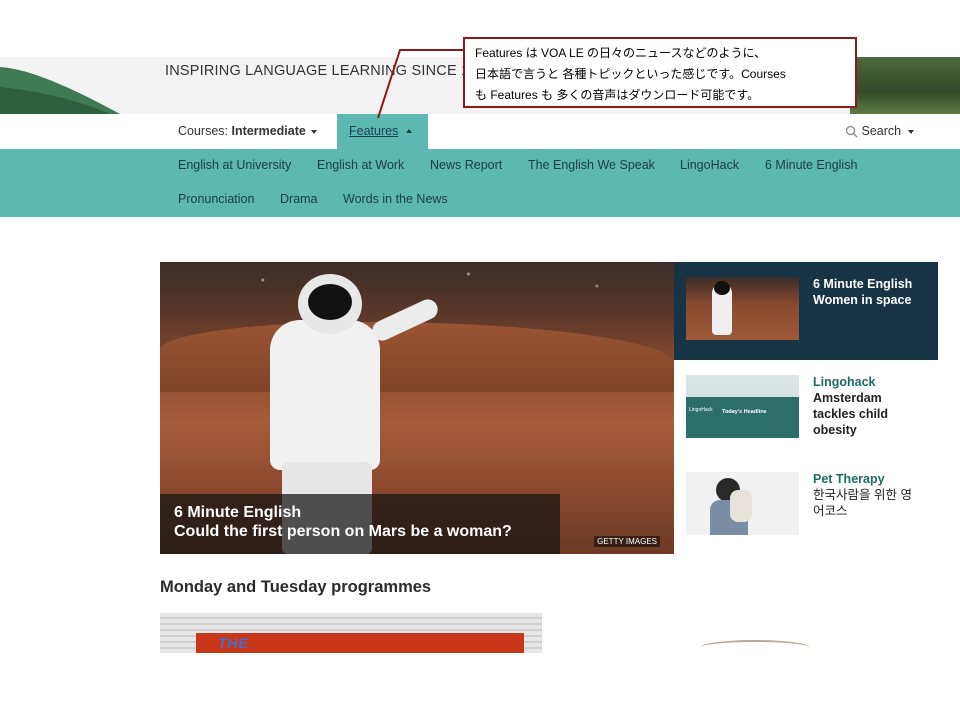 The width and height of the screenshot is (960, 720). Describe the element at coordinates (203, 131) in the screenshot. I see `courses-label: Courses:` at that location.